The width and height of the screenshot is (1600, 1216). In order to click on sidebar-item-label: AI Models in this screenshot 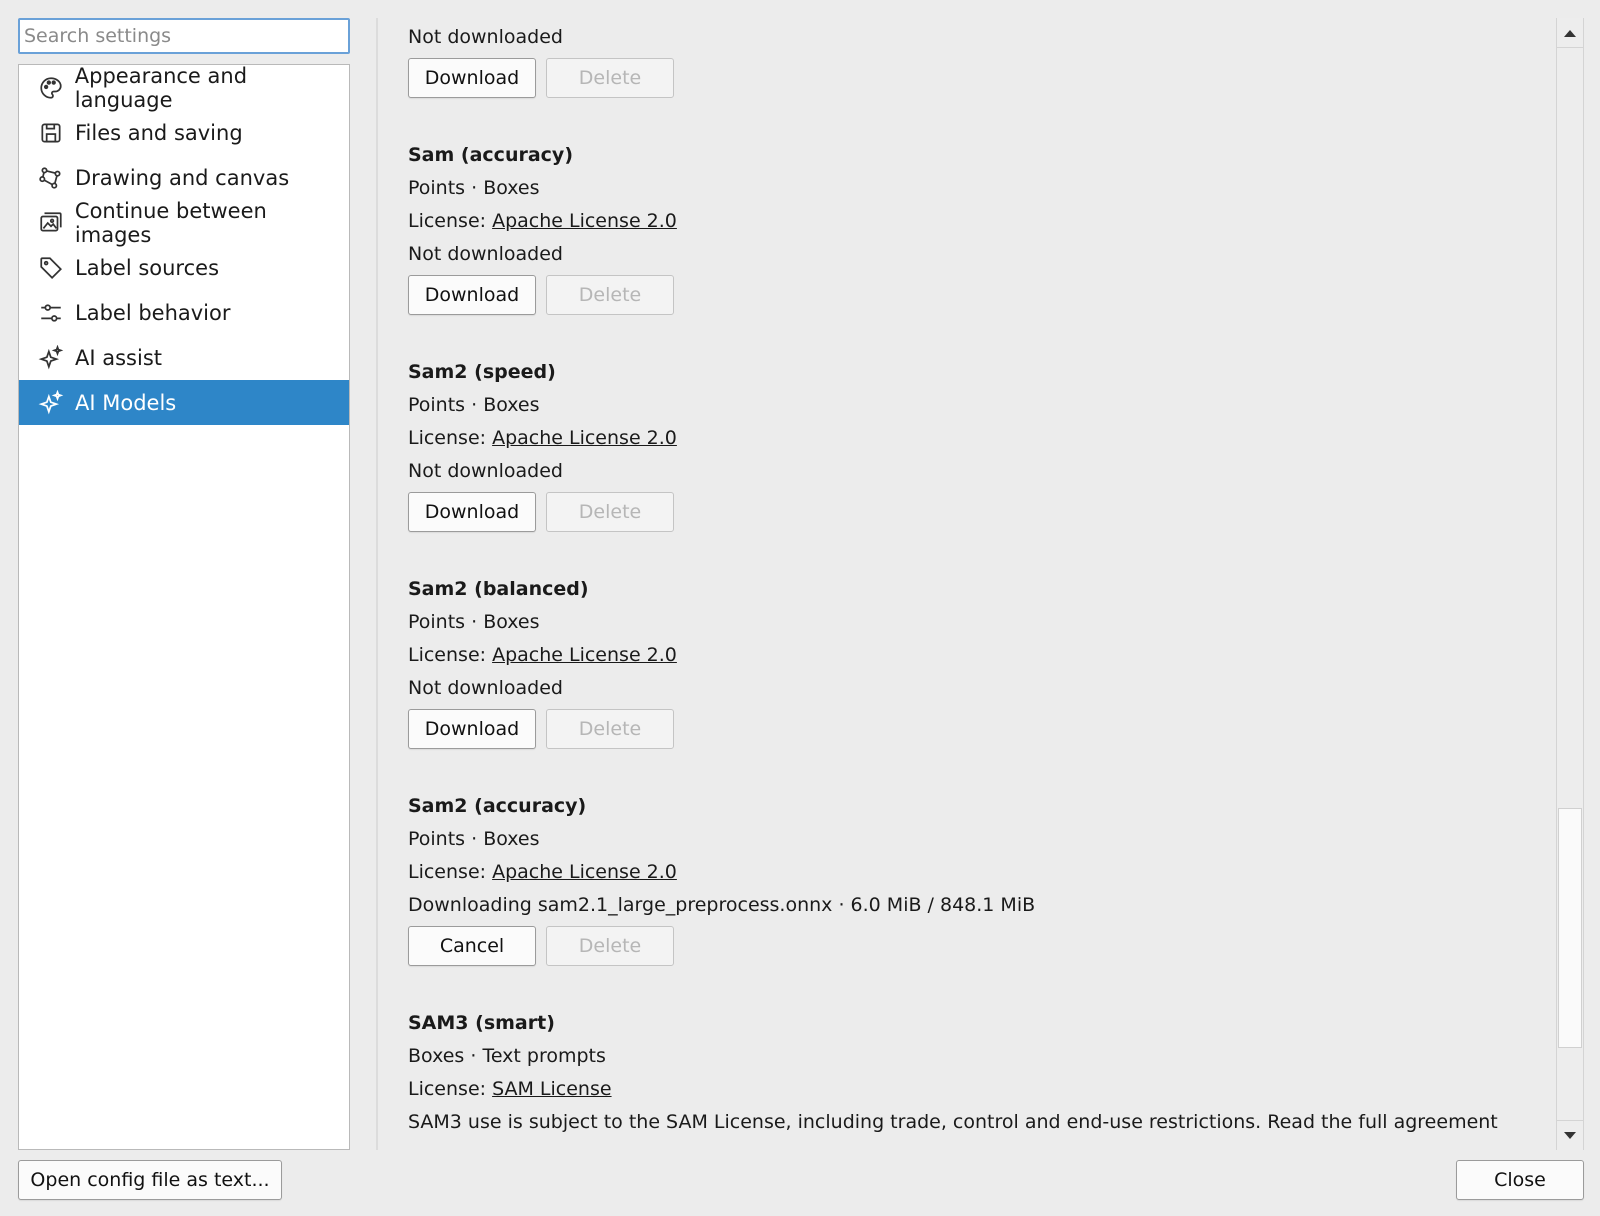, I will do `click(126, 402)`.